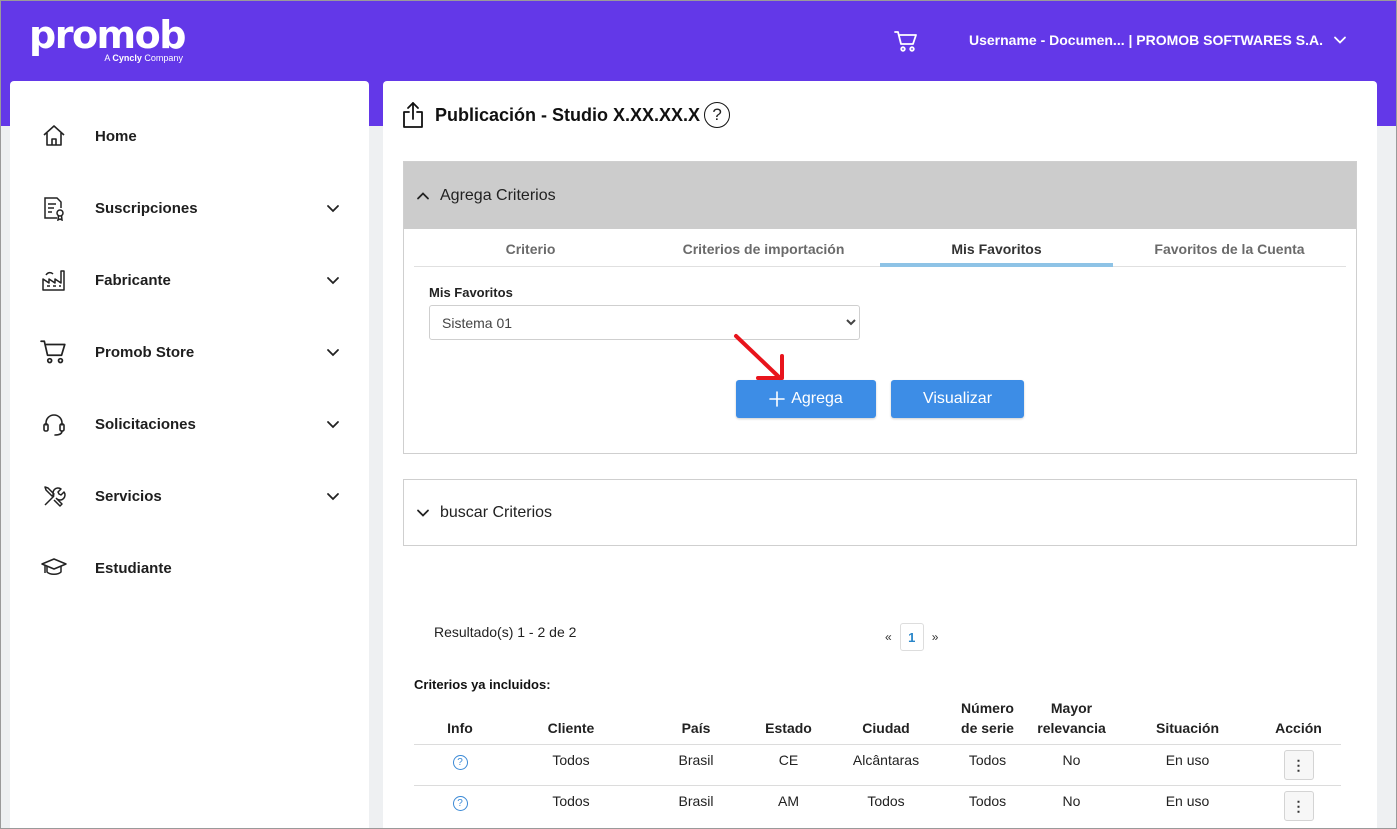 The image size is (1397, 829). What do you see at coordinates (128, 496) in the screenshot?
I see `sidebar-item-label: Servicios` at bounding box center [128, 496].